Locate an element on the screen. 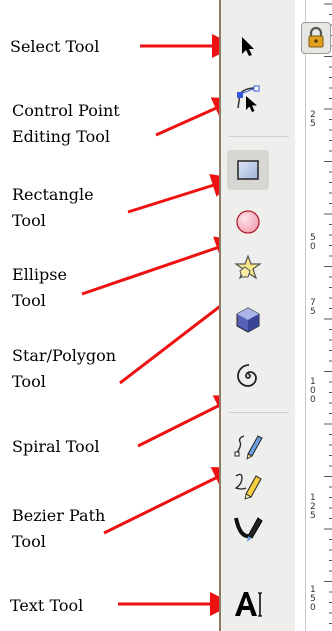 This screenshot has height=631, width=332. tool-select is located at coordinates (248, 46).